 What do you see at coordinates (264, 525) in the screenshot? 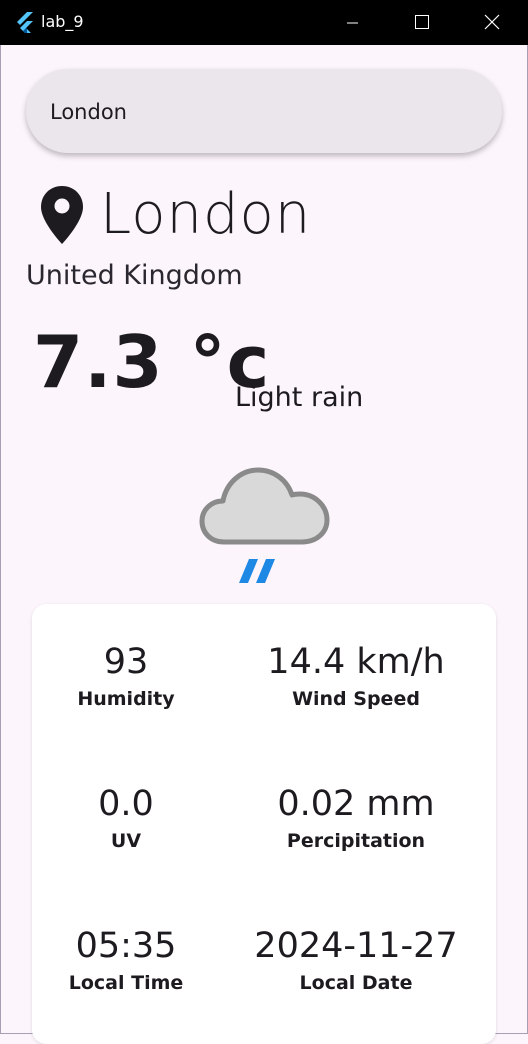
I see `rain-cloud-icon` at bounding box center [264, 525].